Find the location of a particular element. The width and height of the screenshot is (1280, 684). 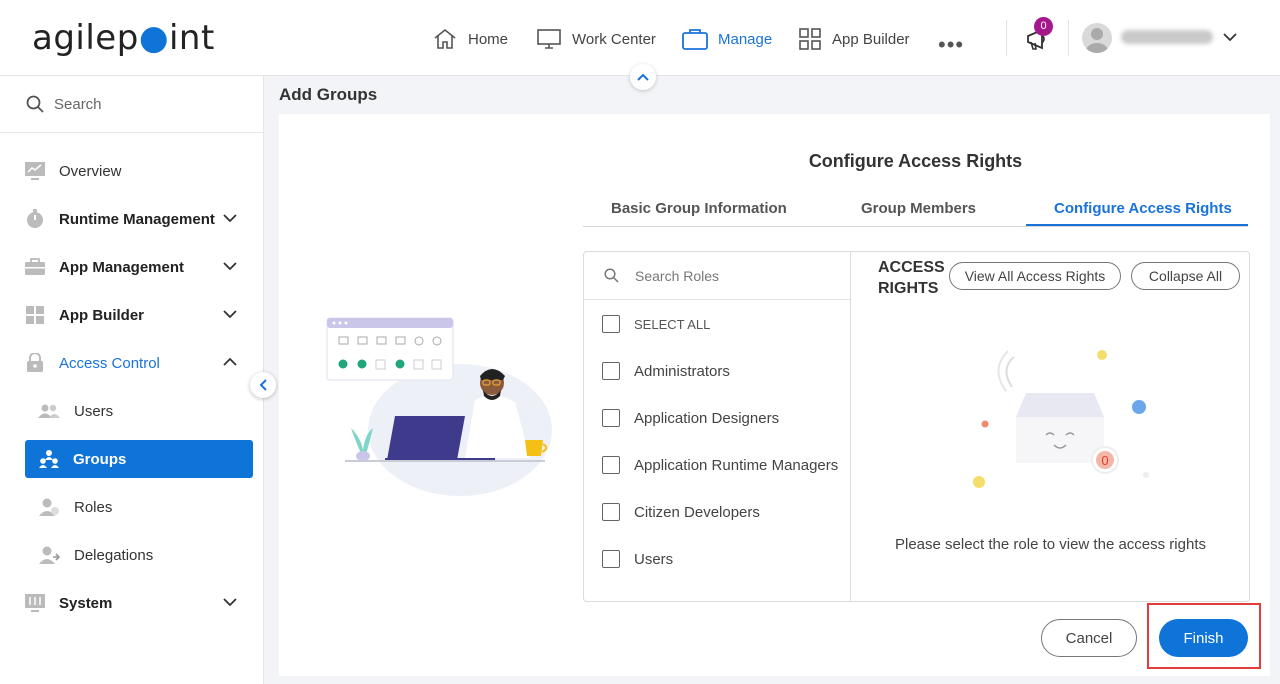

cancel-button: Cancel is located at coordinates (1089, 638).